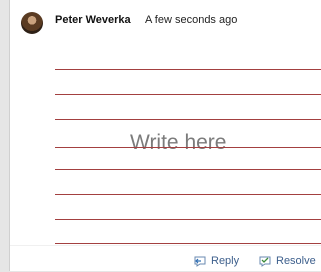 The image size is (321, 272). I want to click on resolve-label: Resolve, so click(296, 261).